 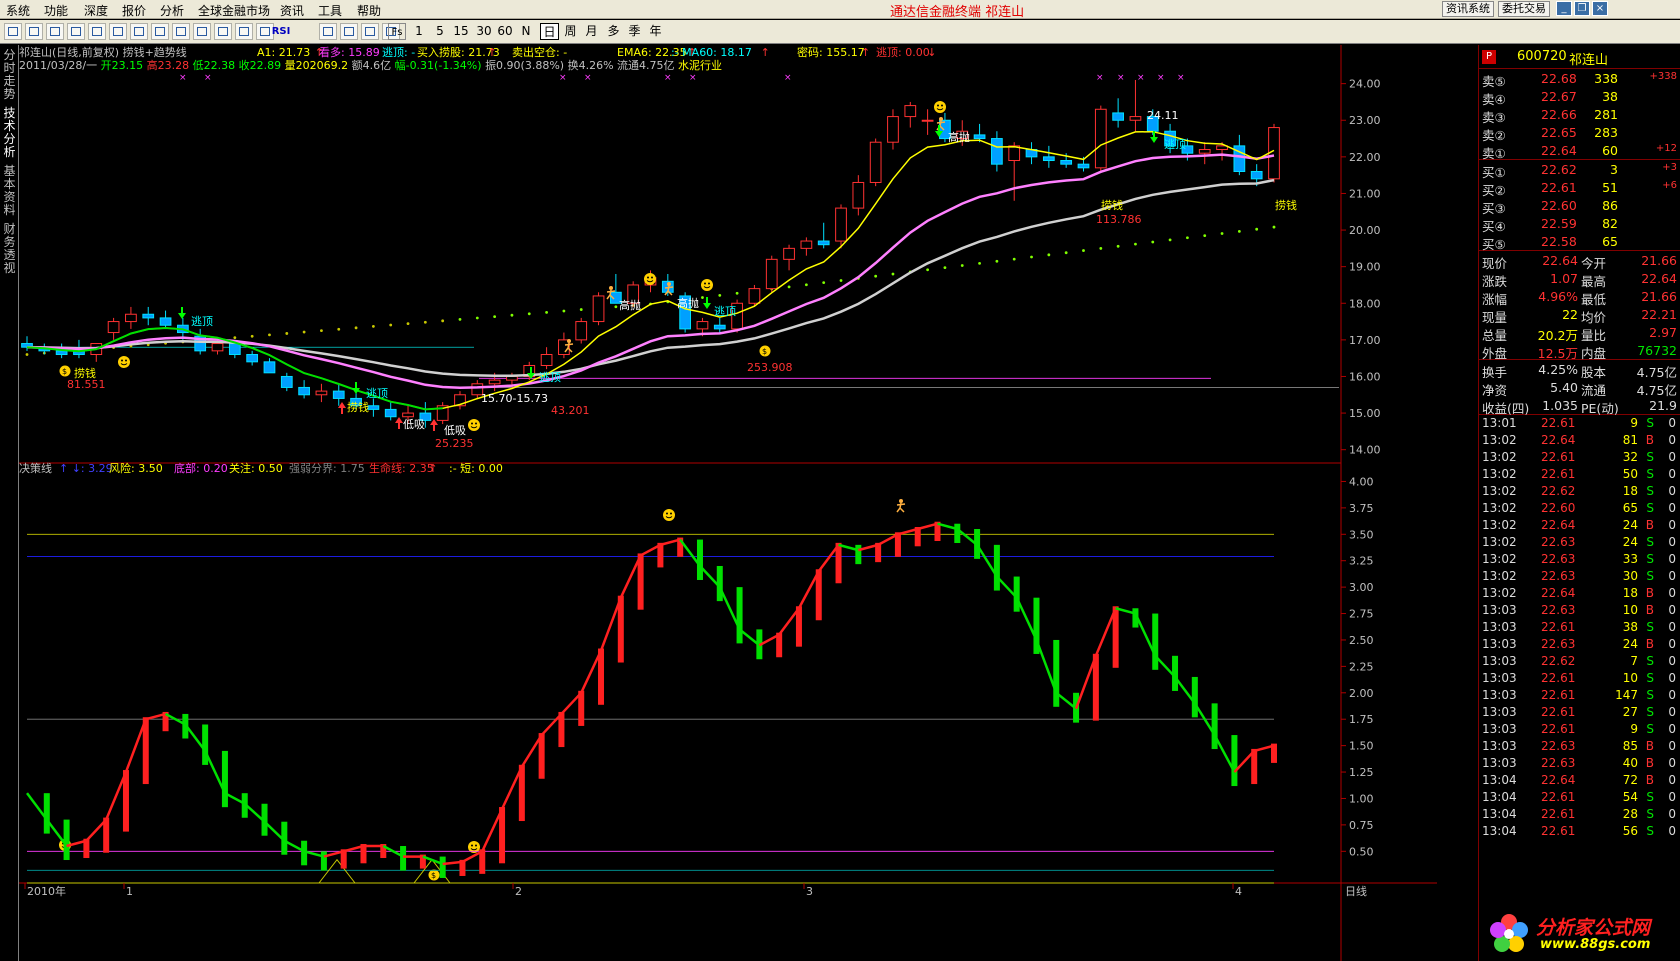 What do you see at coordinates (97, 31) in the screenshot?
I see `toolbar-tool-4-icon` at bounding box center [97, 31].